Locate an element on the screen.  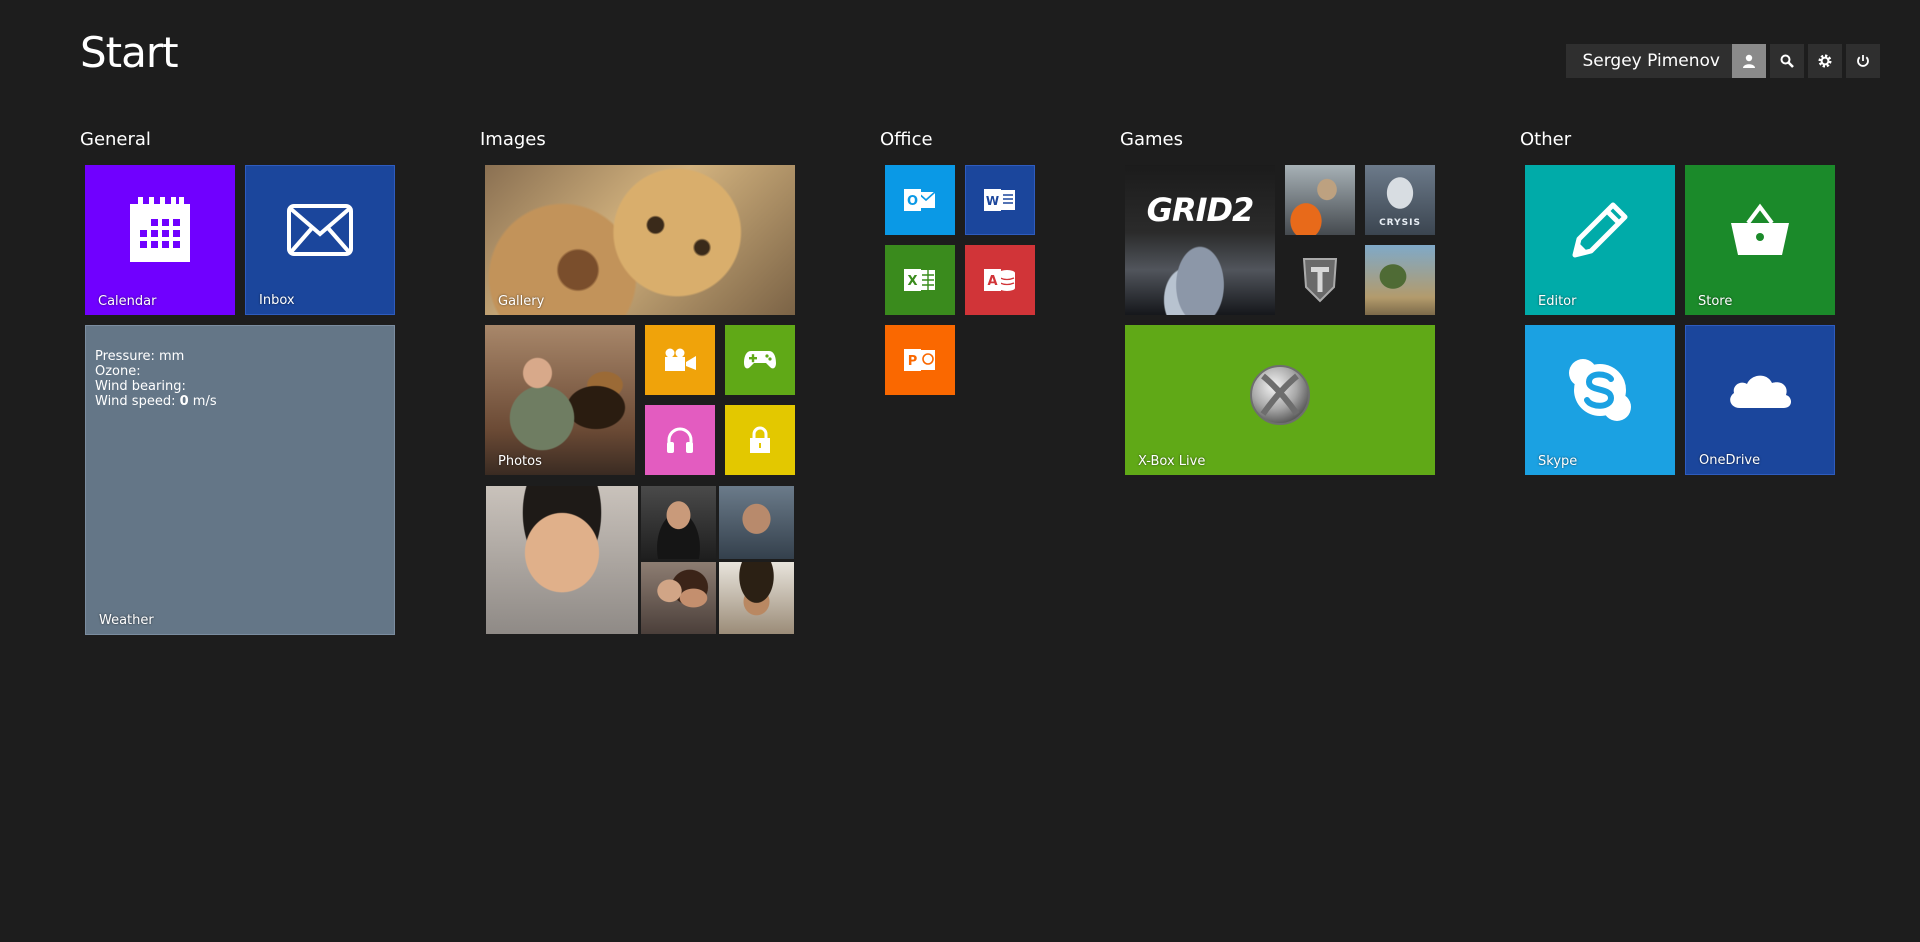
power-button is located at coordinates (1863, 61).